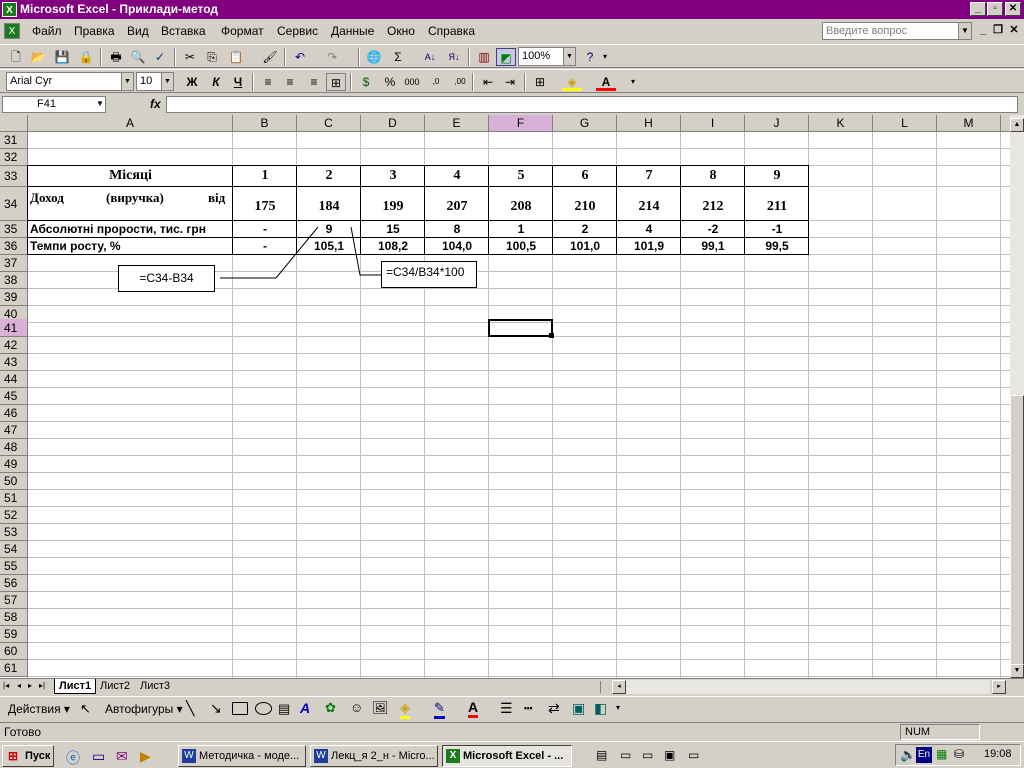 This screenshot has width=1024, height=768. Describe the element at coordinates (263, 708) in the screenshot. I see `oval-icon` at that location.